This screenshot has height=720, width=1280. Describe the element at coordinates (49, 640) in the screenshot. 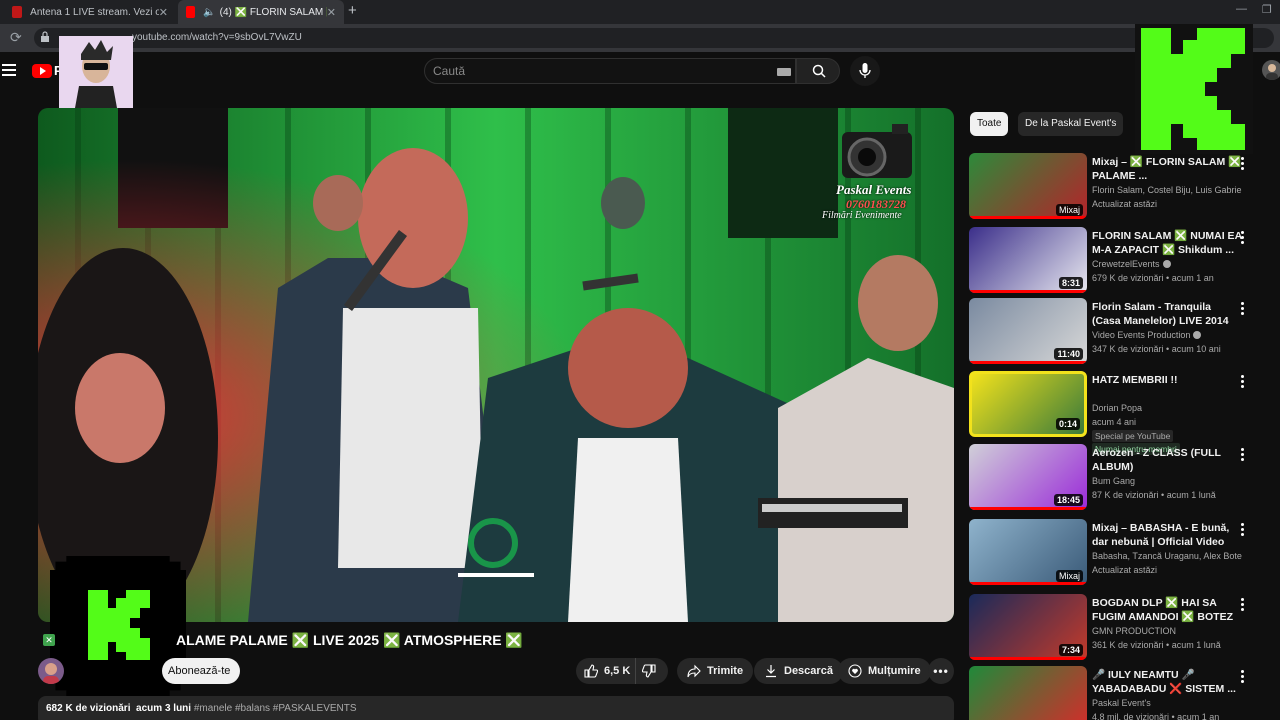

I see `title-emoji-icon: ✕` at that location.